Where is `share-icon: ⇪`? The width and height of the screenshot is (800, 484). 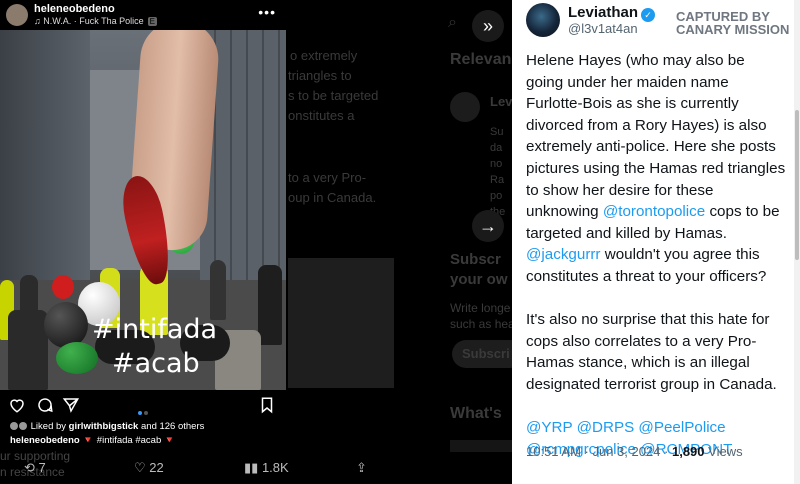 share-icon: ⇪ is located at coordinates (361, 468).